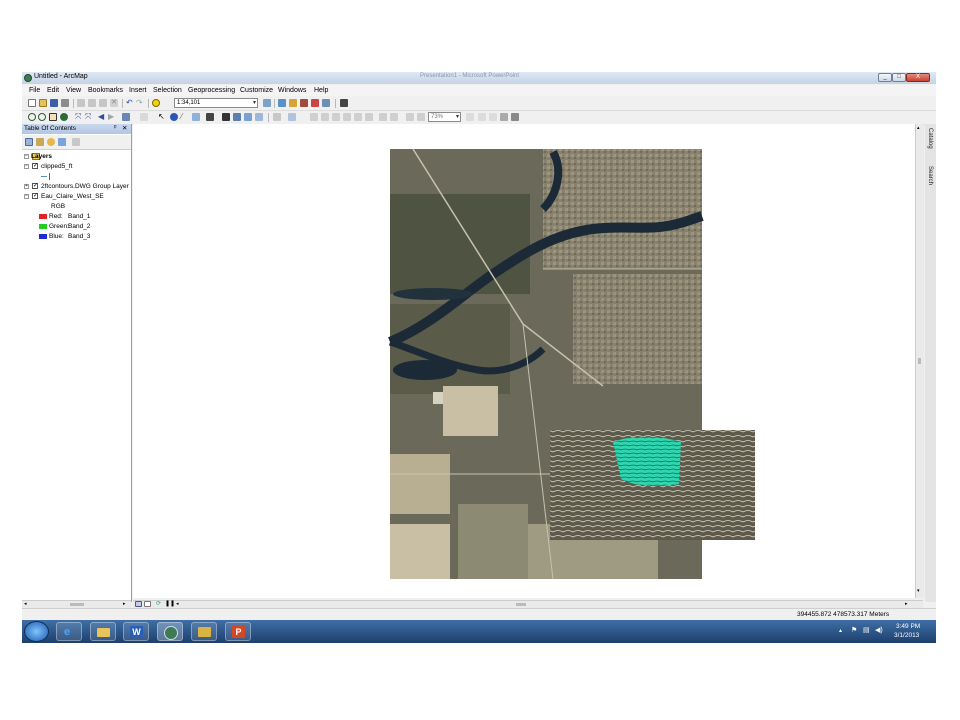  What do you see at coordinates (42, 117) in the screenshot?
I see `zoom-out-icon` at bounding box center [42, 117].